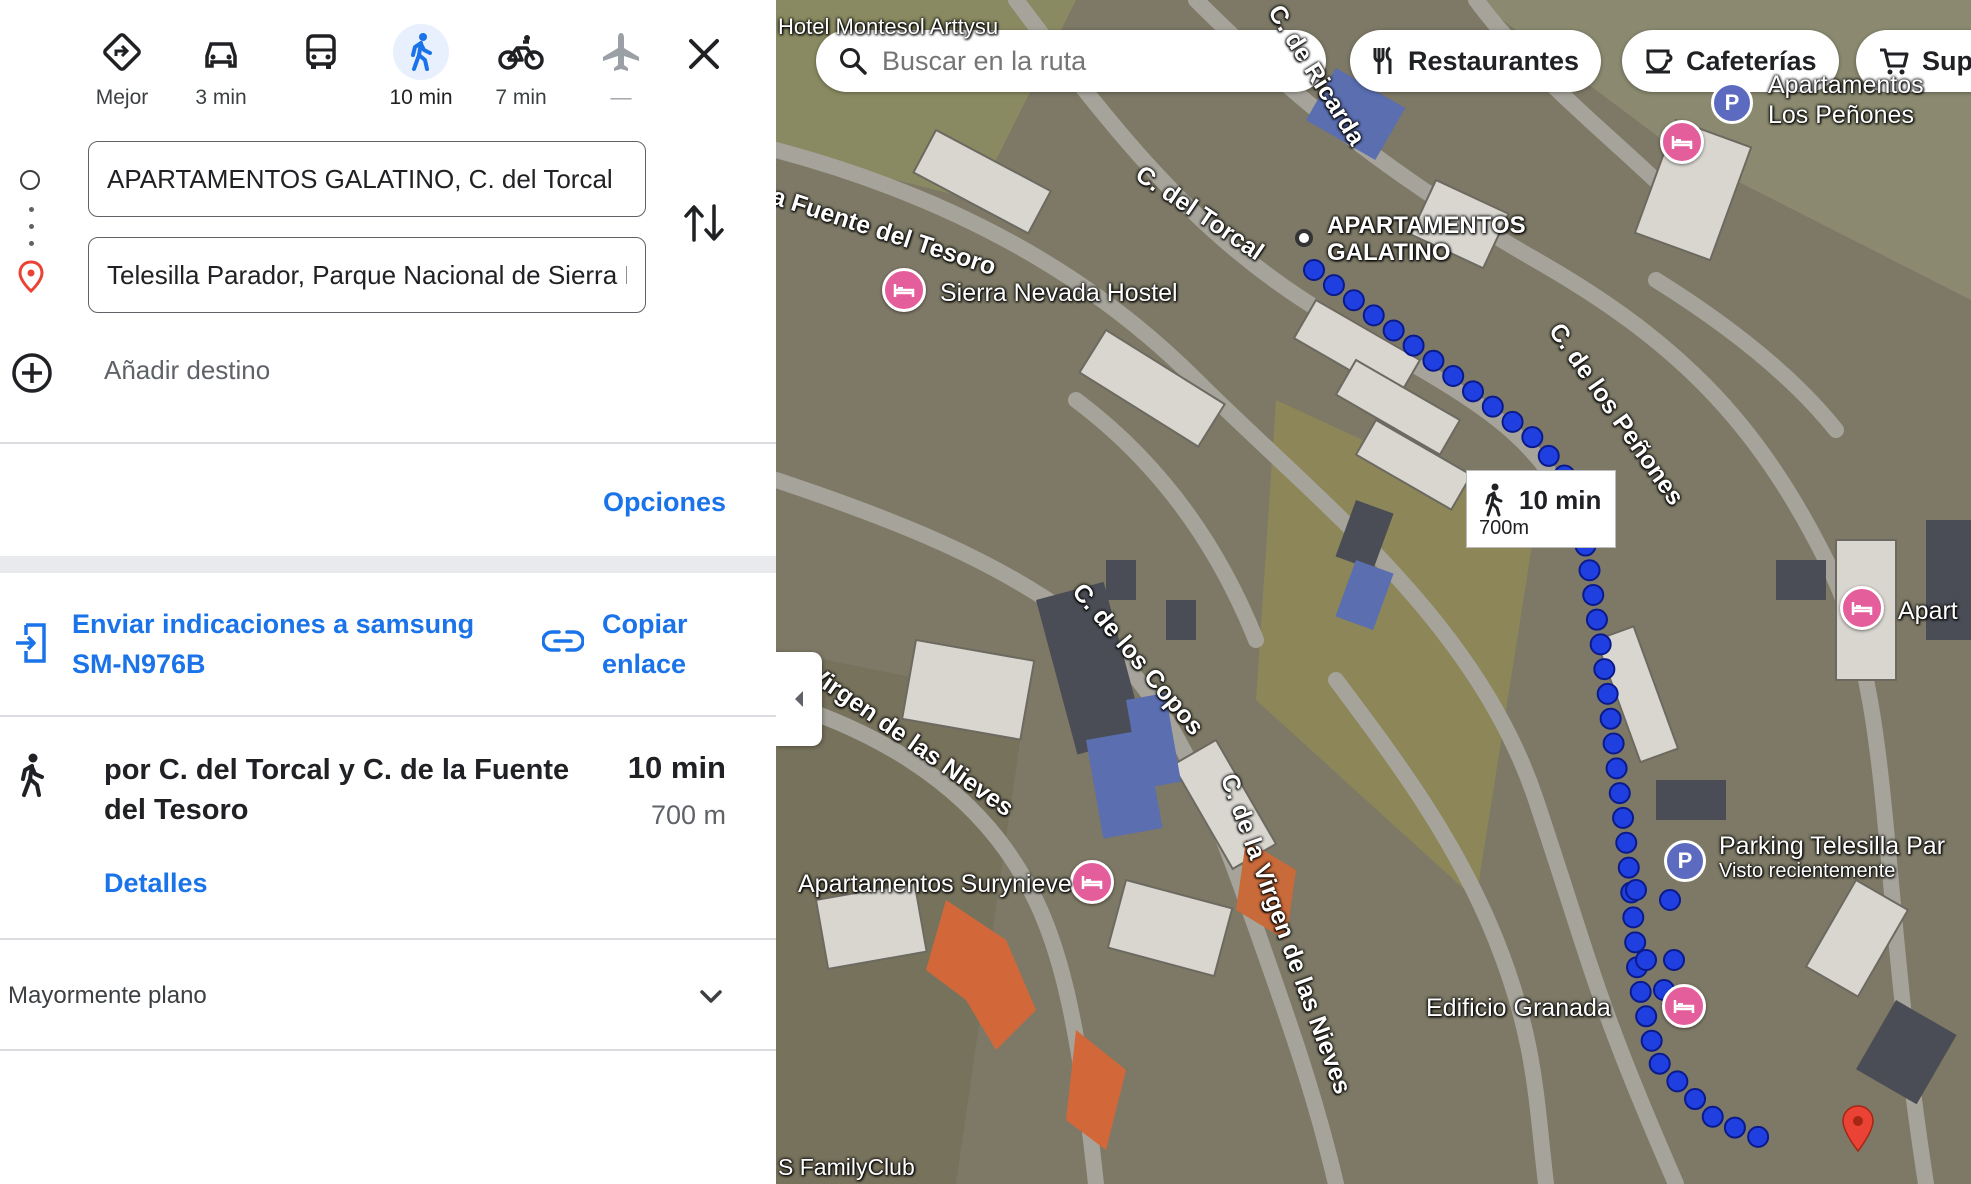 The width and height of the screenshot is (1971, 1184). What do you see at coordinates (711, 997) in the screenshot?
I see `chevron-down-icon` at bounding box center [711, 997].